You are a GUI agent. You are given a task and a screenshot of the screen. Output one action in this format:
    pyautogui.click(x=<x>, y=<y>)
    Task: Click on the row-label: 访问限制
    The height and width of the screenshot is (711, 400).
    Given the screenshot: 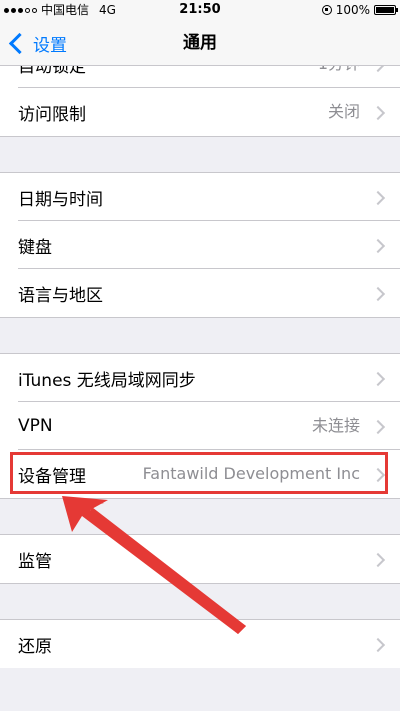 What is the action you would take?
    pyautogui.click(x=52, y=114)
    